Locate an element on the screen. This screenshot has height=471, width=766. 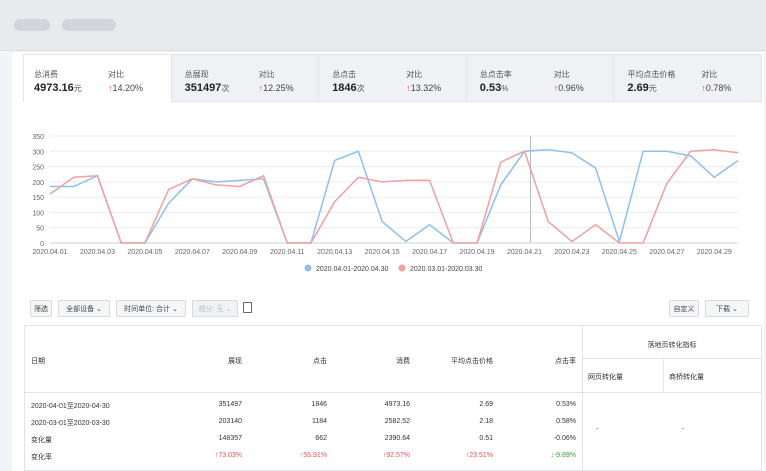
kpi-value: 351497次 is located at coordinates (207, 88).